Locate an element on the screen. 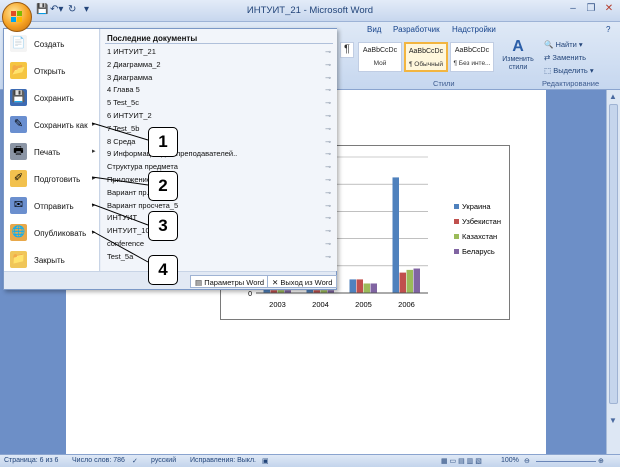 The image size is (620, 467). menu-item-label: Опубликовать is located at coordinates (60, 233).